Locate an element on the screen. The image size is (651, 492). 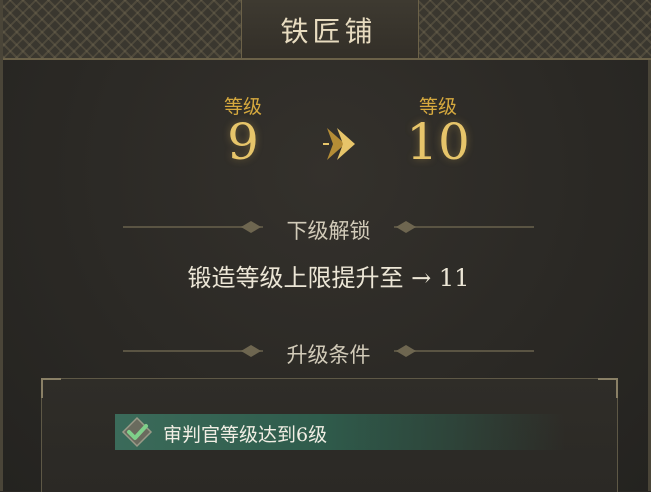
next-level-value: 10 is located at coordinates (438, 142).